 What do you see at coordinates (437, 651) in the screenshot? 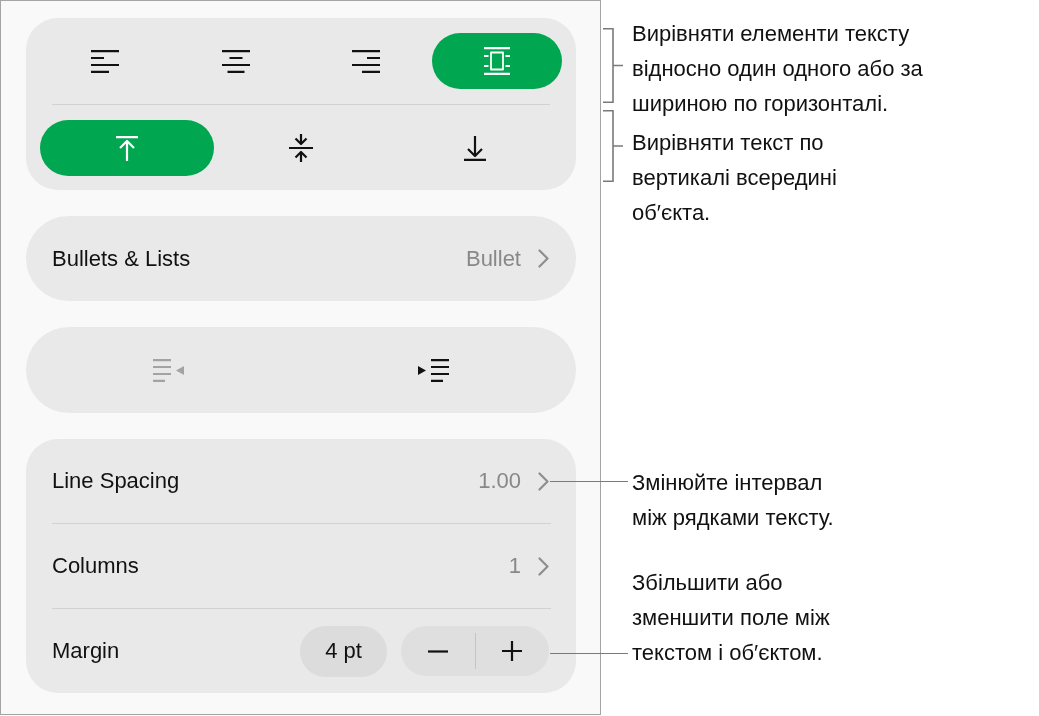
I see `minus-icon` at bounding box center [437, 651].